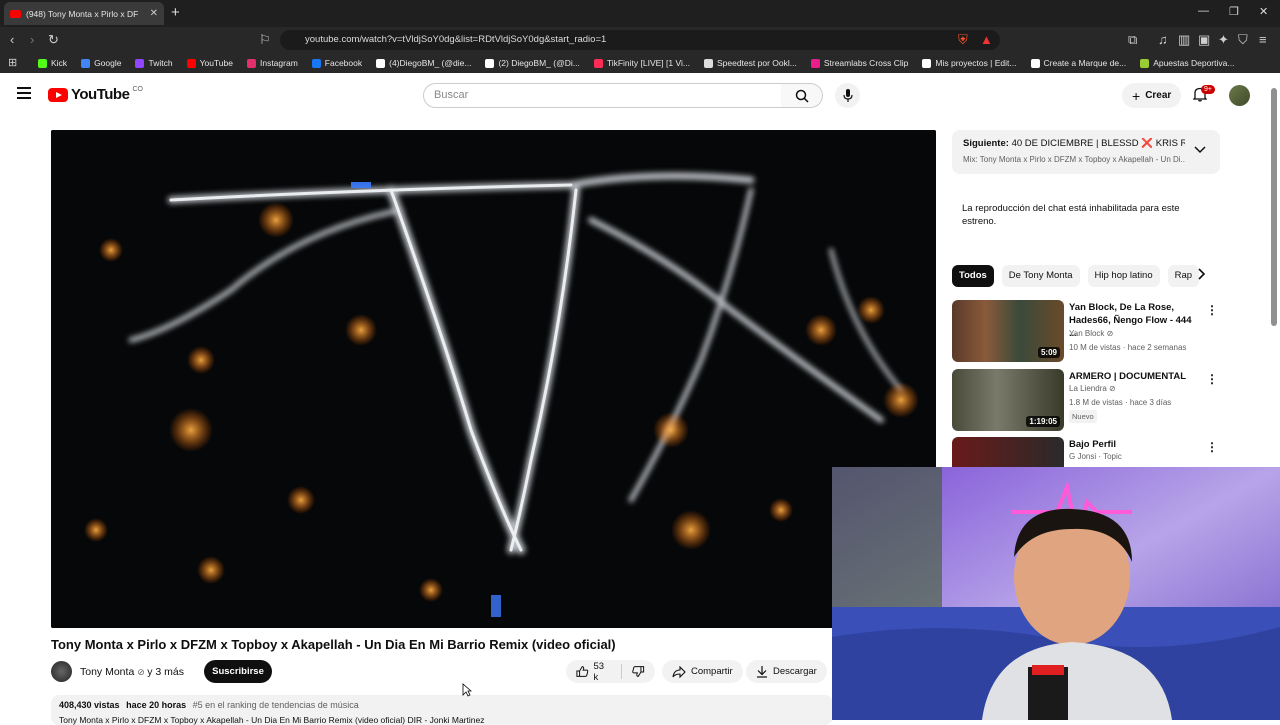 The image size is (1280, 725). Describe the element at coordinates (1163, 39) in the screenshot. I see `media-icon: ♫` at that location.